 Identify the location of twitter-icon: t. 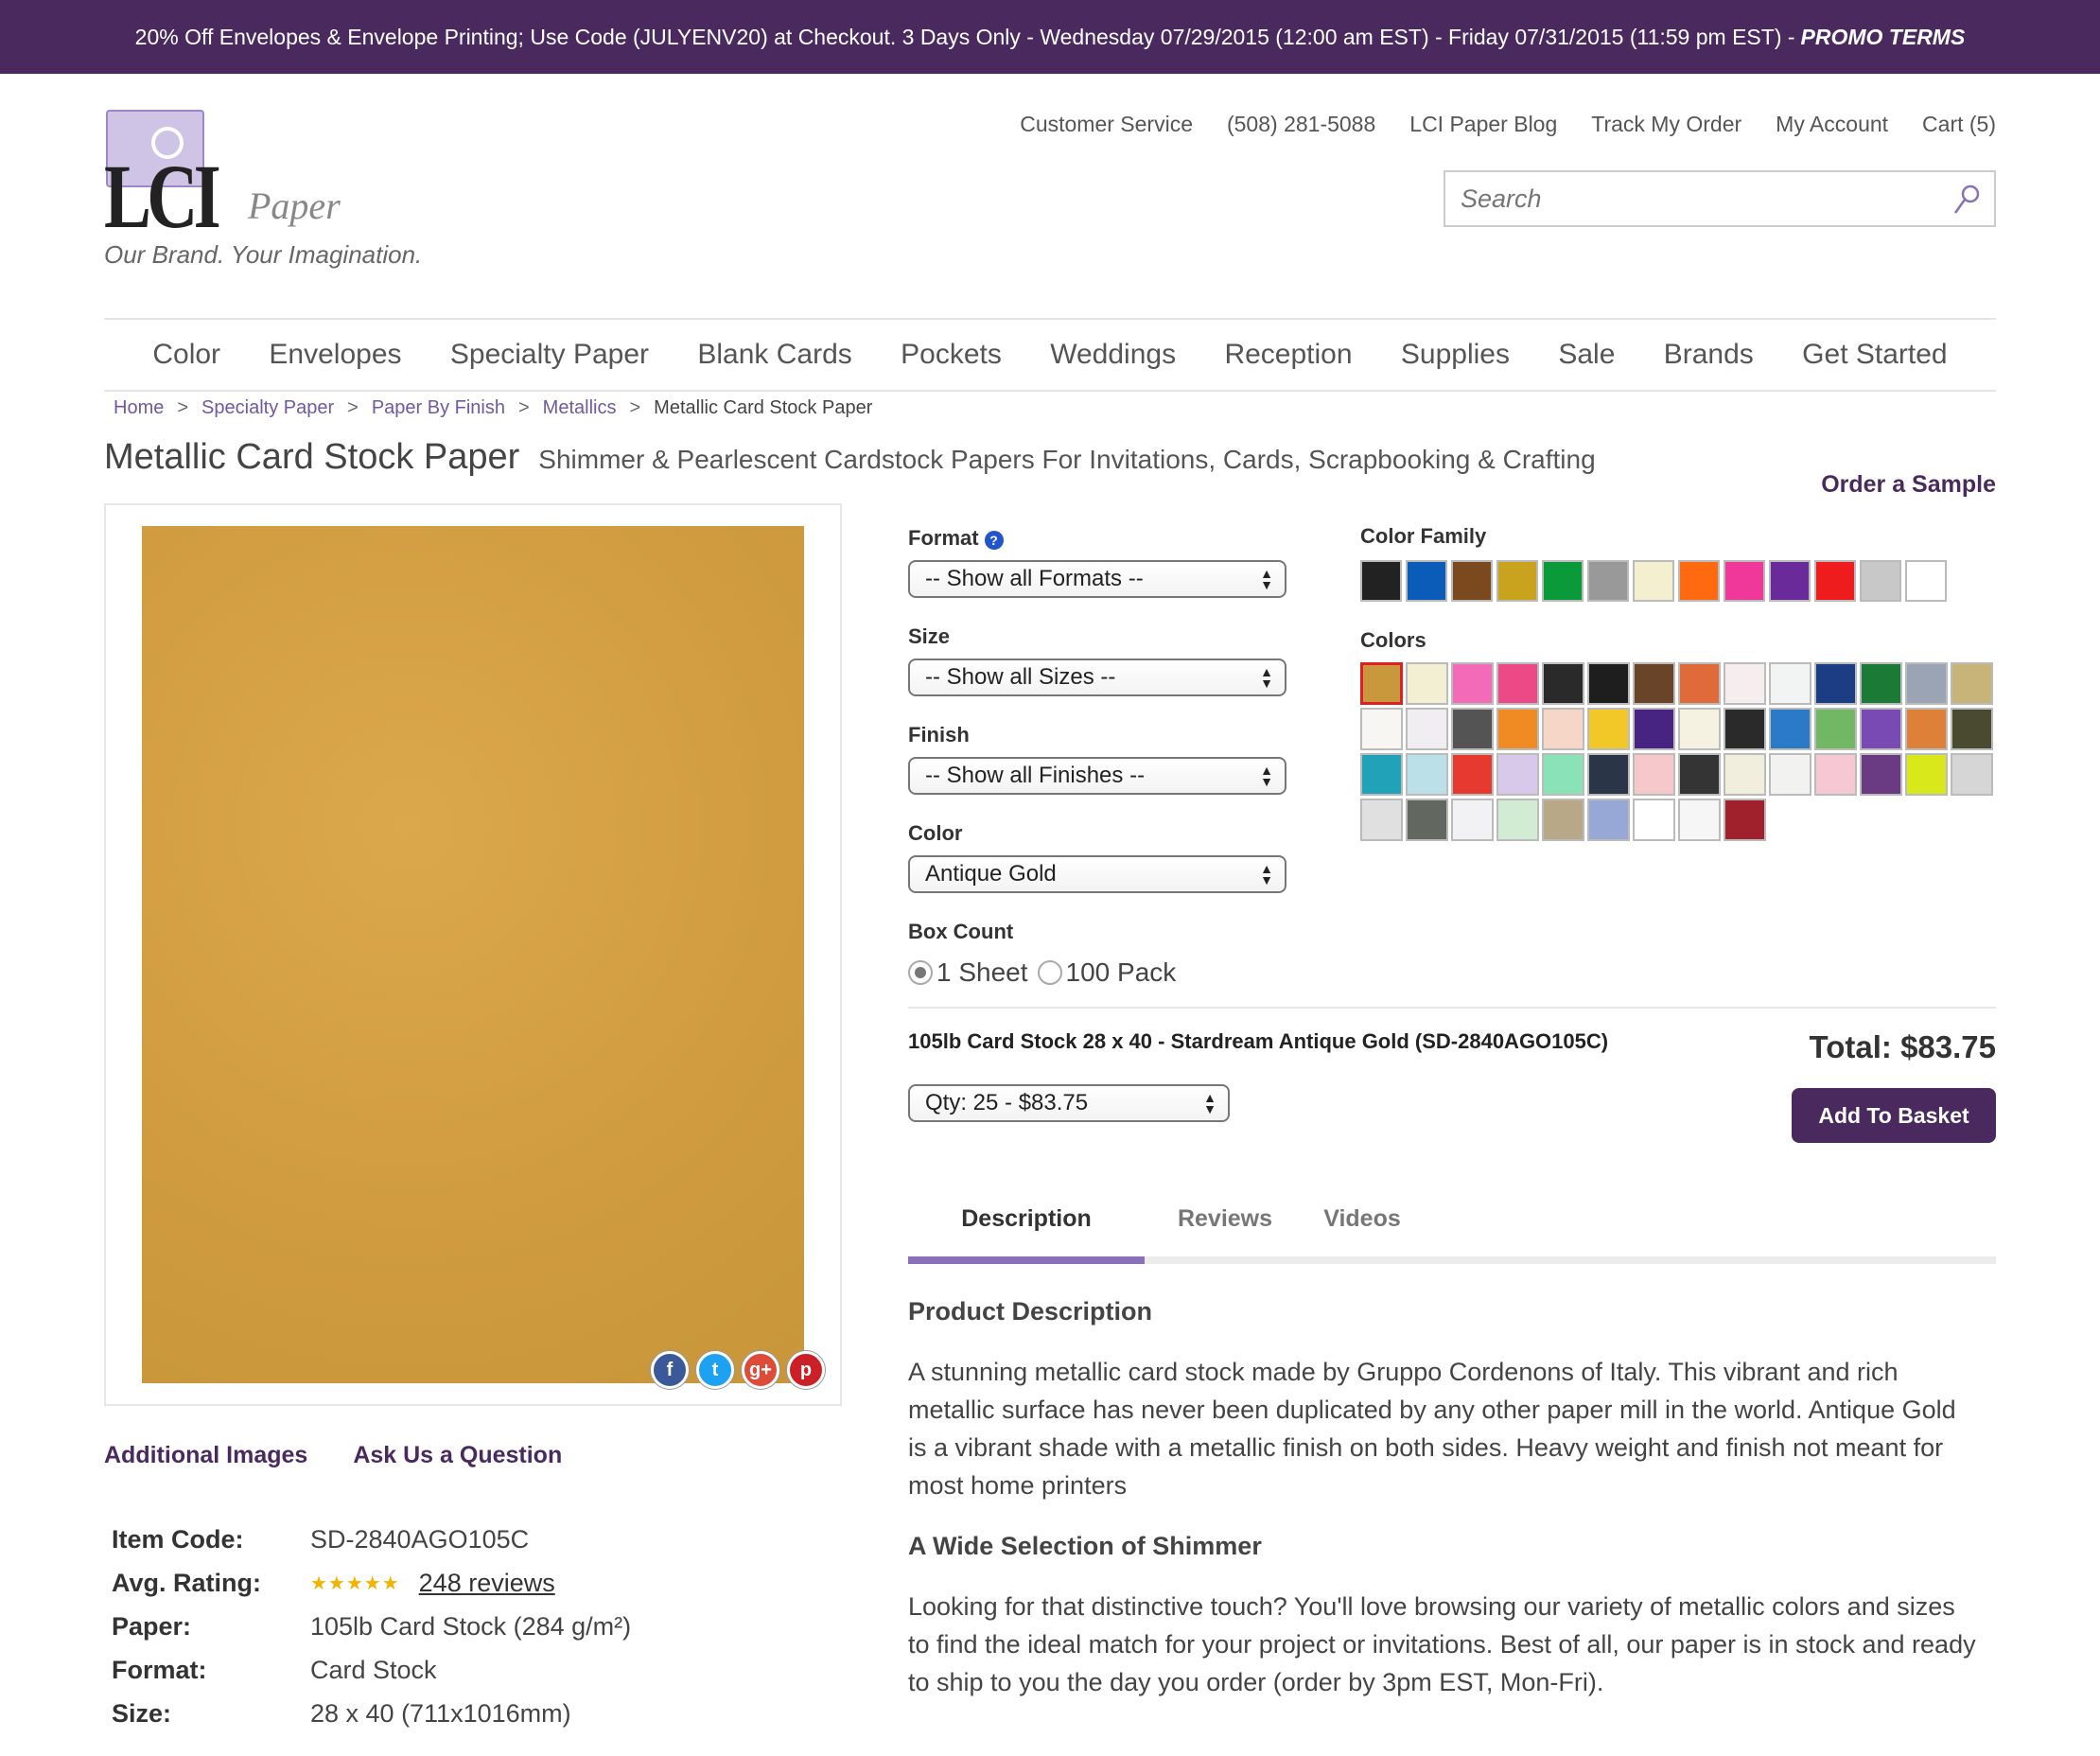
(715, 1370).